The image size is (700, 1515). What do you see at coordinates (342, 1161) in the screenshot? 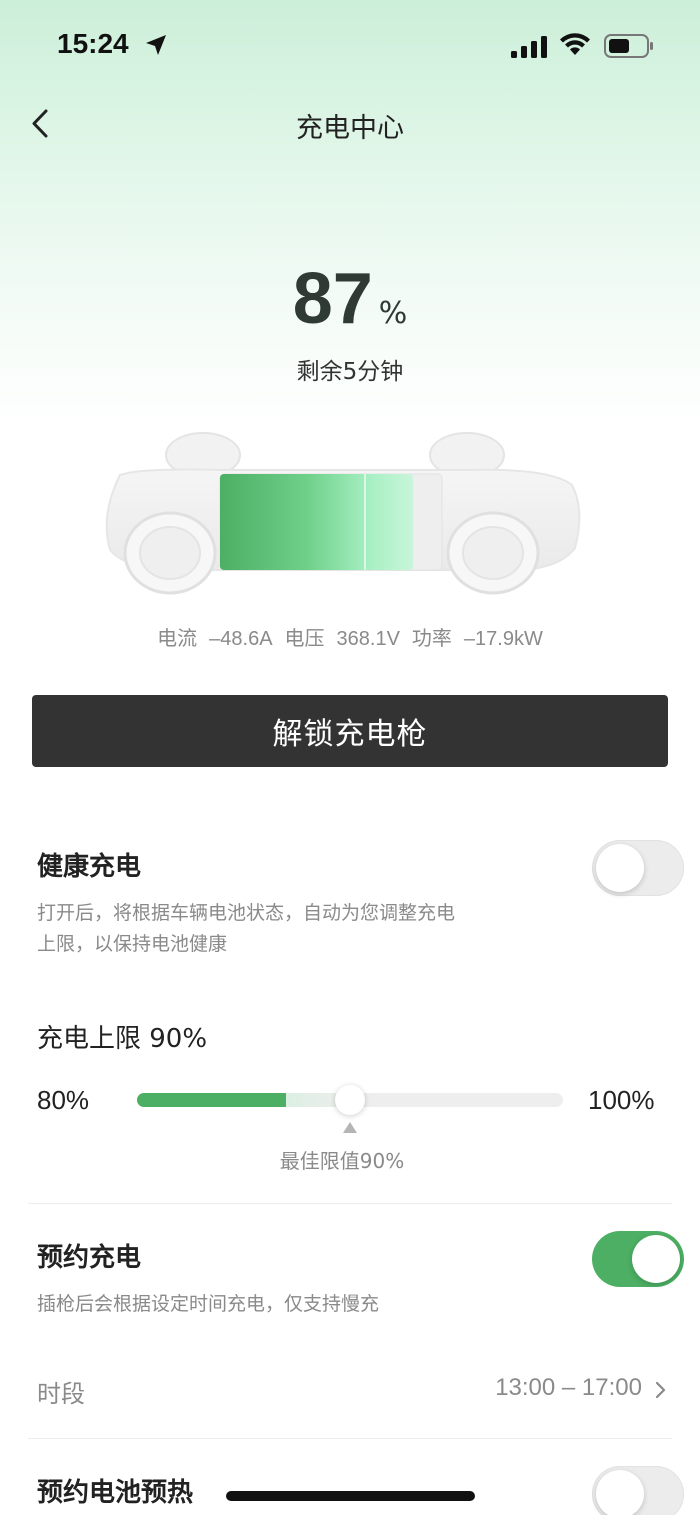
I see `best-limit-label: 最佳限值90%` at bounding box center [342, 1161].